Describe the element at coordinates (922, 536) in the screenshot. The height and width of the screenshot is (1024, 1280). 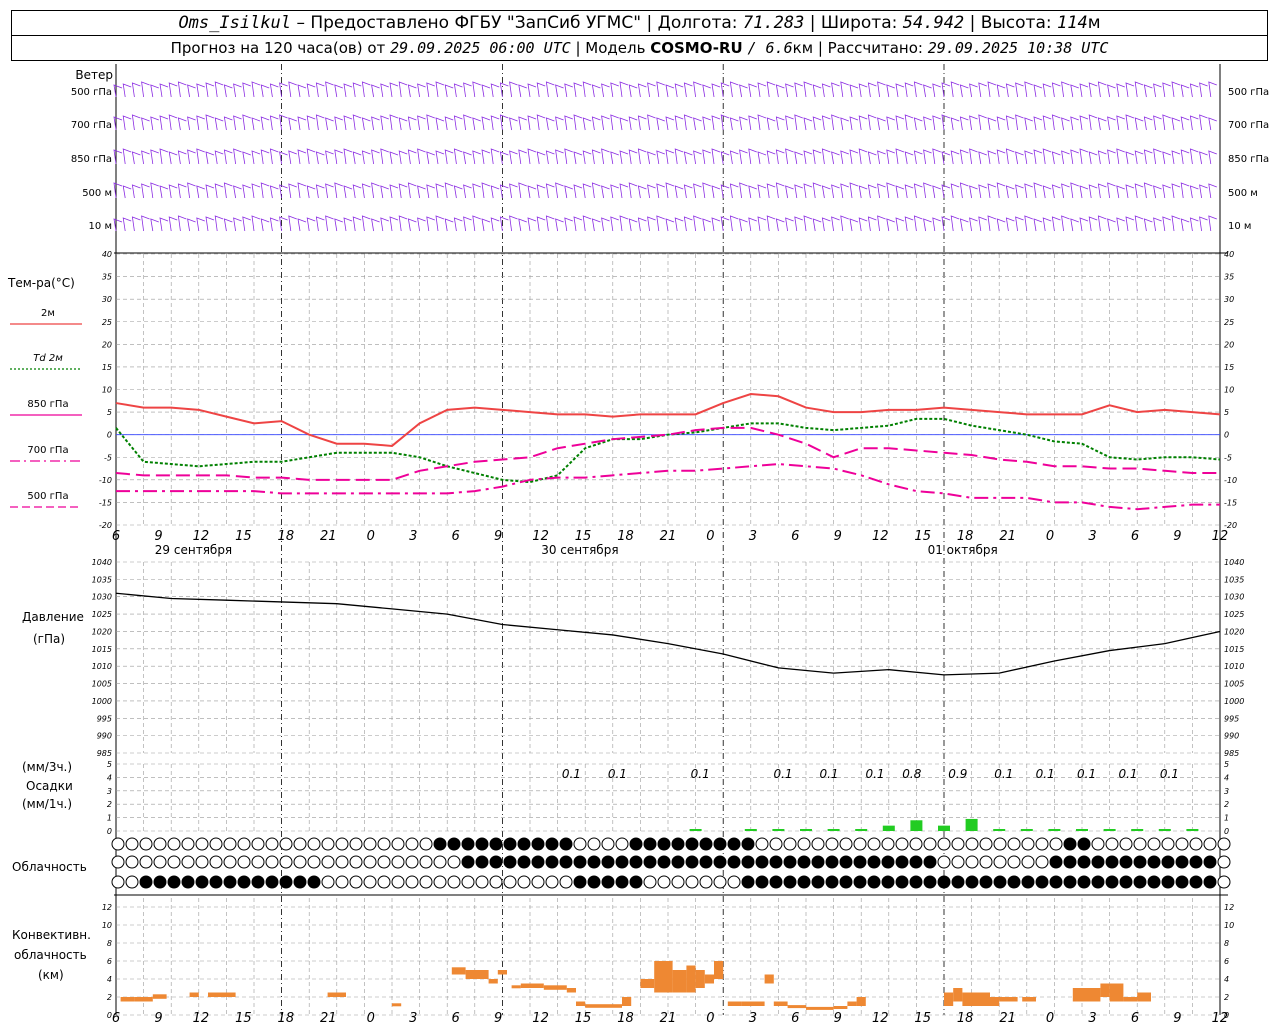
I see `hour-label: 15` at that location.